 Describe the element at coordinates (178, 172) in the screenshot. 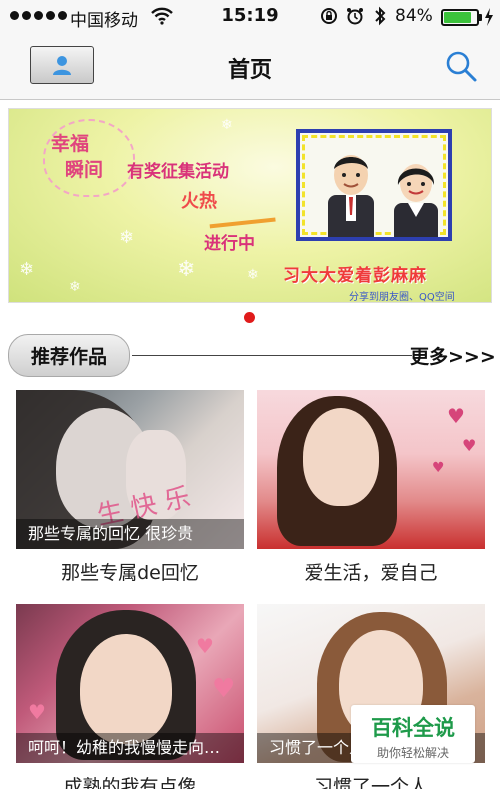

I see `banner-text-activity: 有奖征集活动` at that location.